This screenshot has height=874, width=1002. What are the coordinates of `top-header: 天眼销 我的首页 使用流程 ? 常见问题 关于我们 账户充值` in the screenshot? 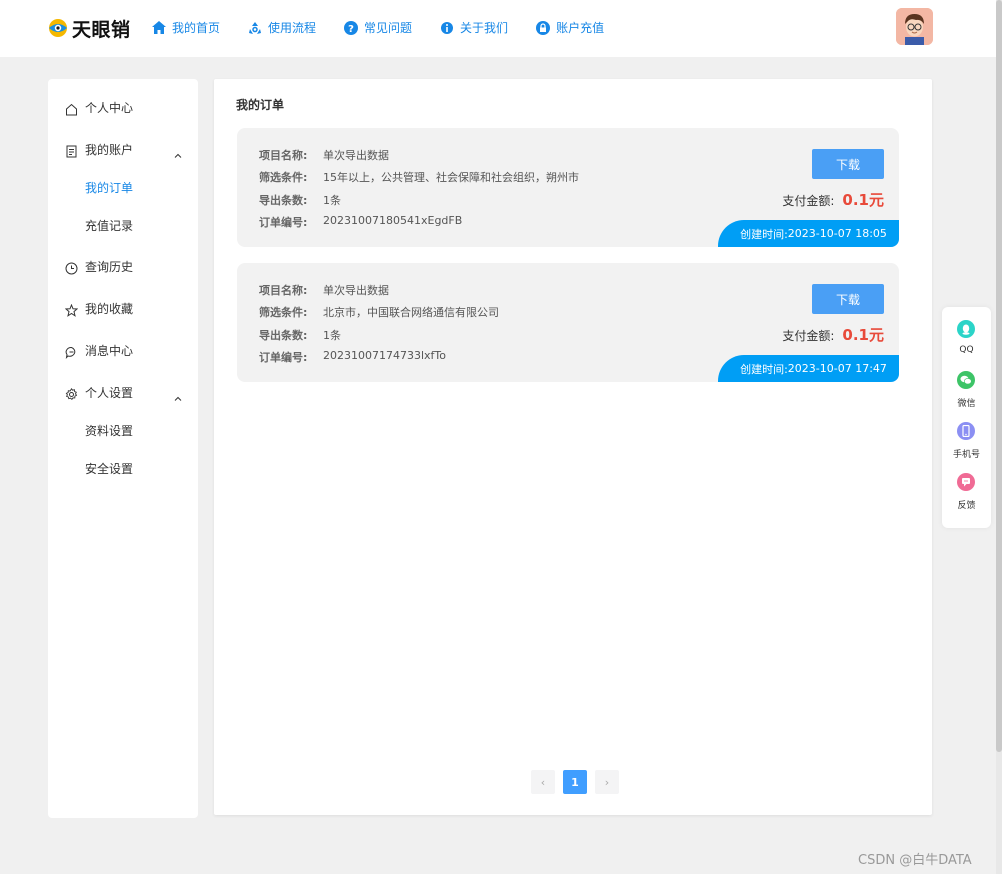 It's located at (498, 28).